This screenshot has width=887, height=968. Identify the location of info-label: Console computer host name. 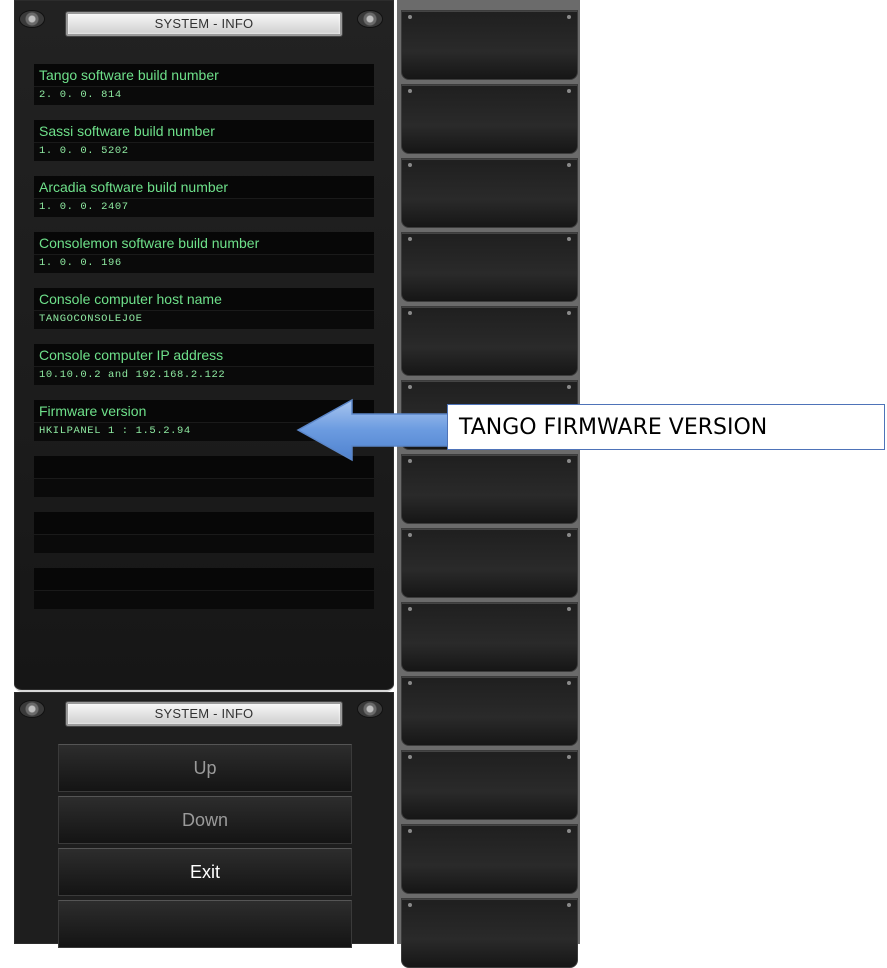
(204, 299).